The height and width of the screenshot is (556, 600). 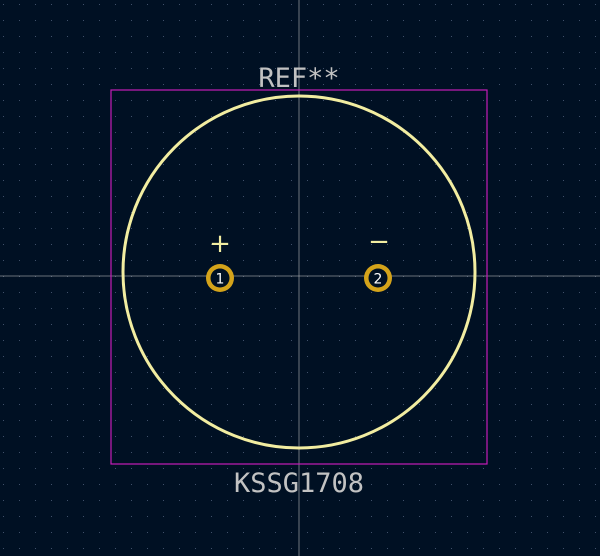 I want to click on negative-polarity-mark: −, so click(x=379, y=242).